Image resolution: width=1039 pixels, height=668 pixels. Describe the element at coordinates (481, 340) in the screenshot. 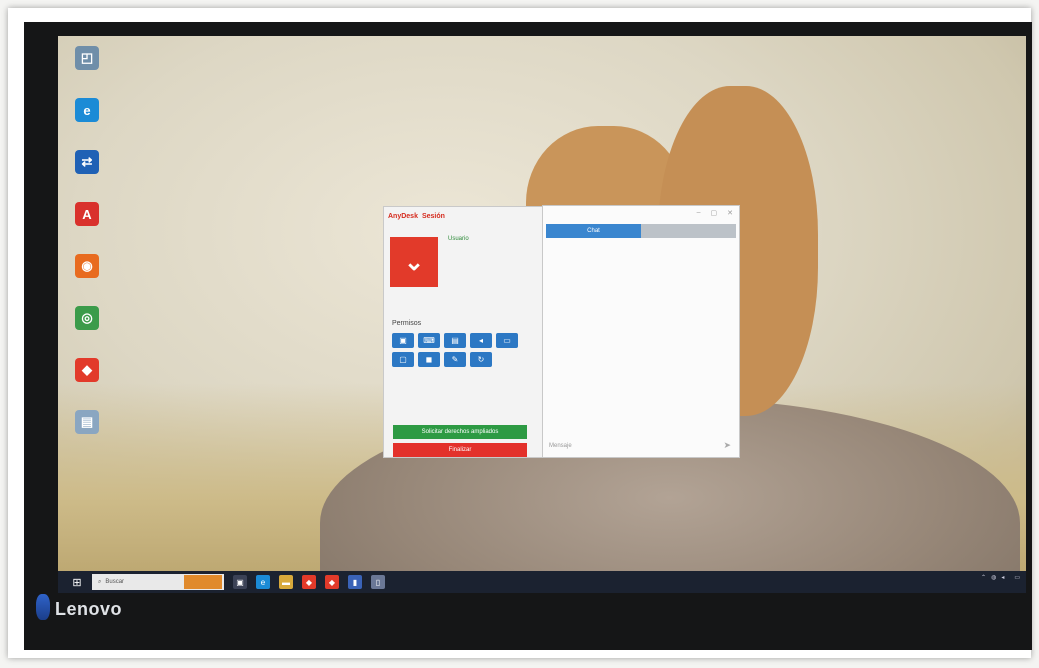

I see `sound-icon: ◂` at that location.